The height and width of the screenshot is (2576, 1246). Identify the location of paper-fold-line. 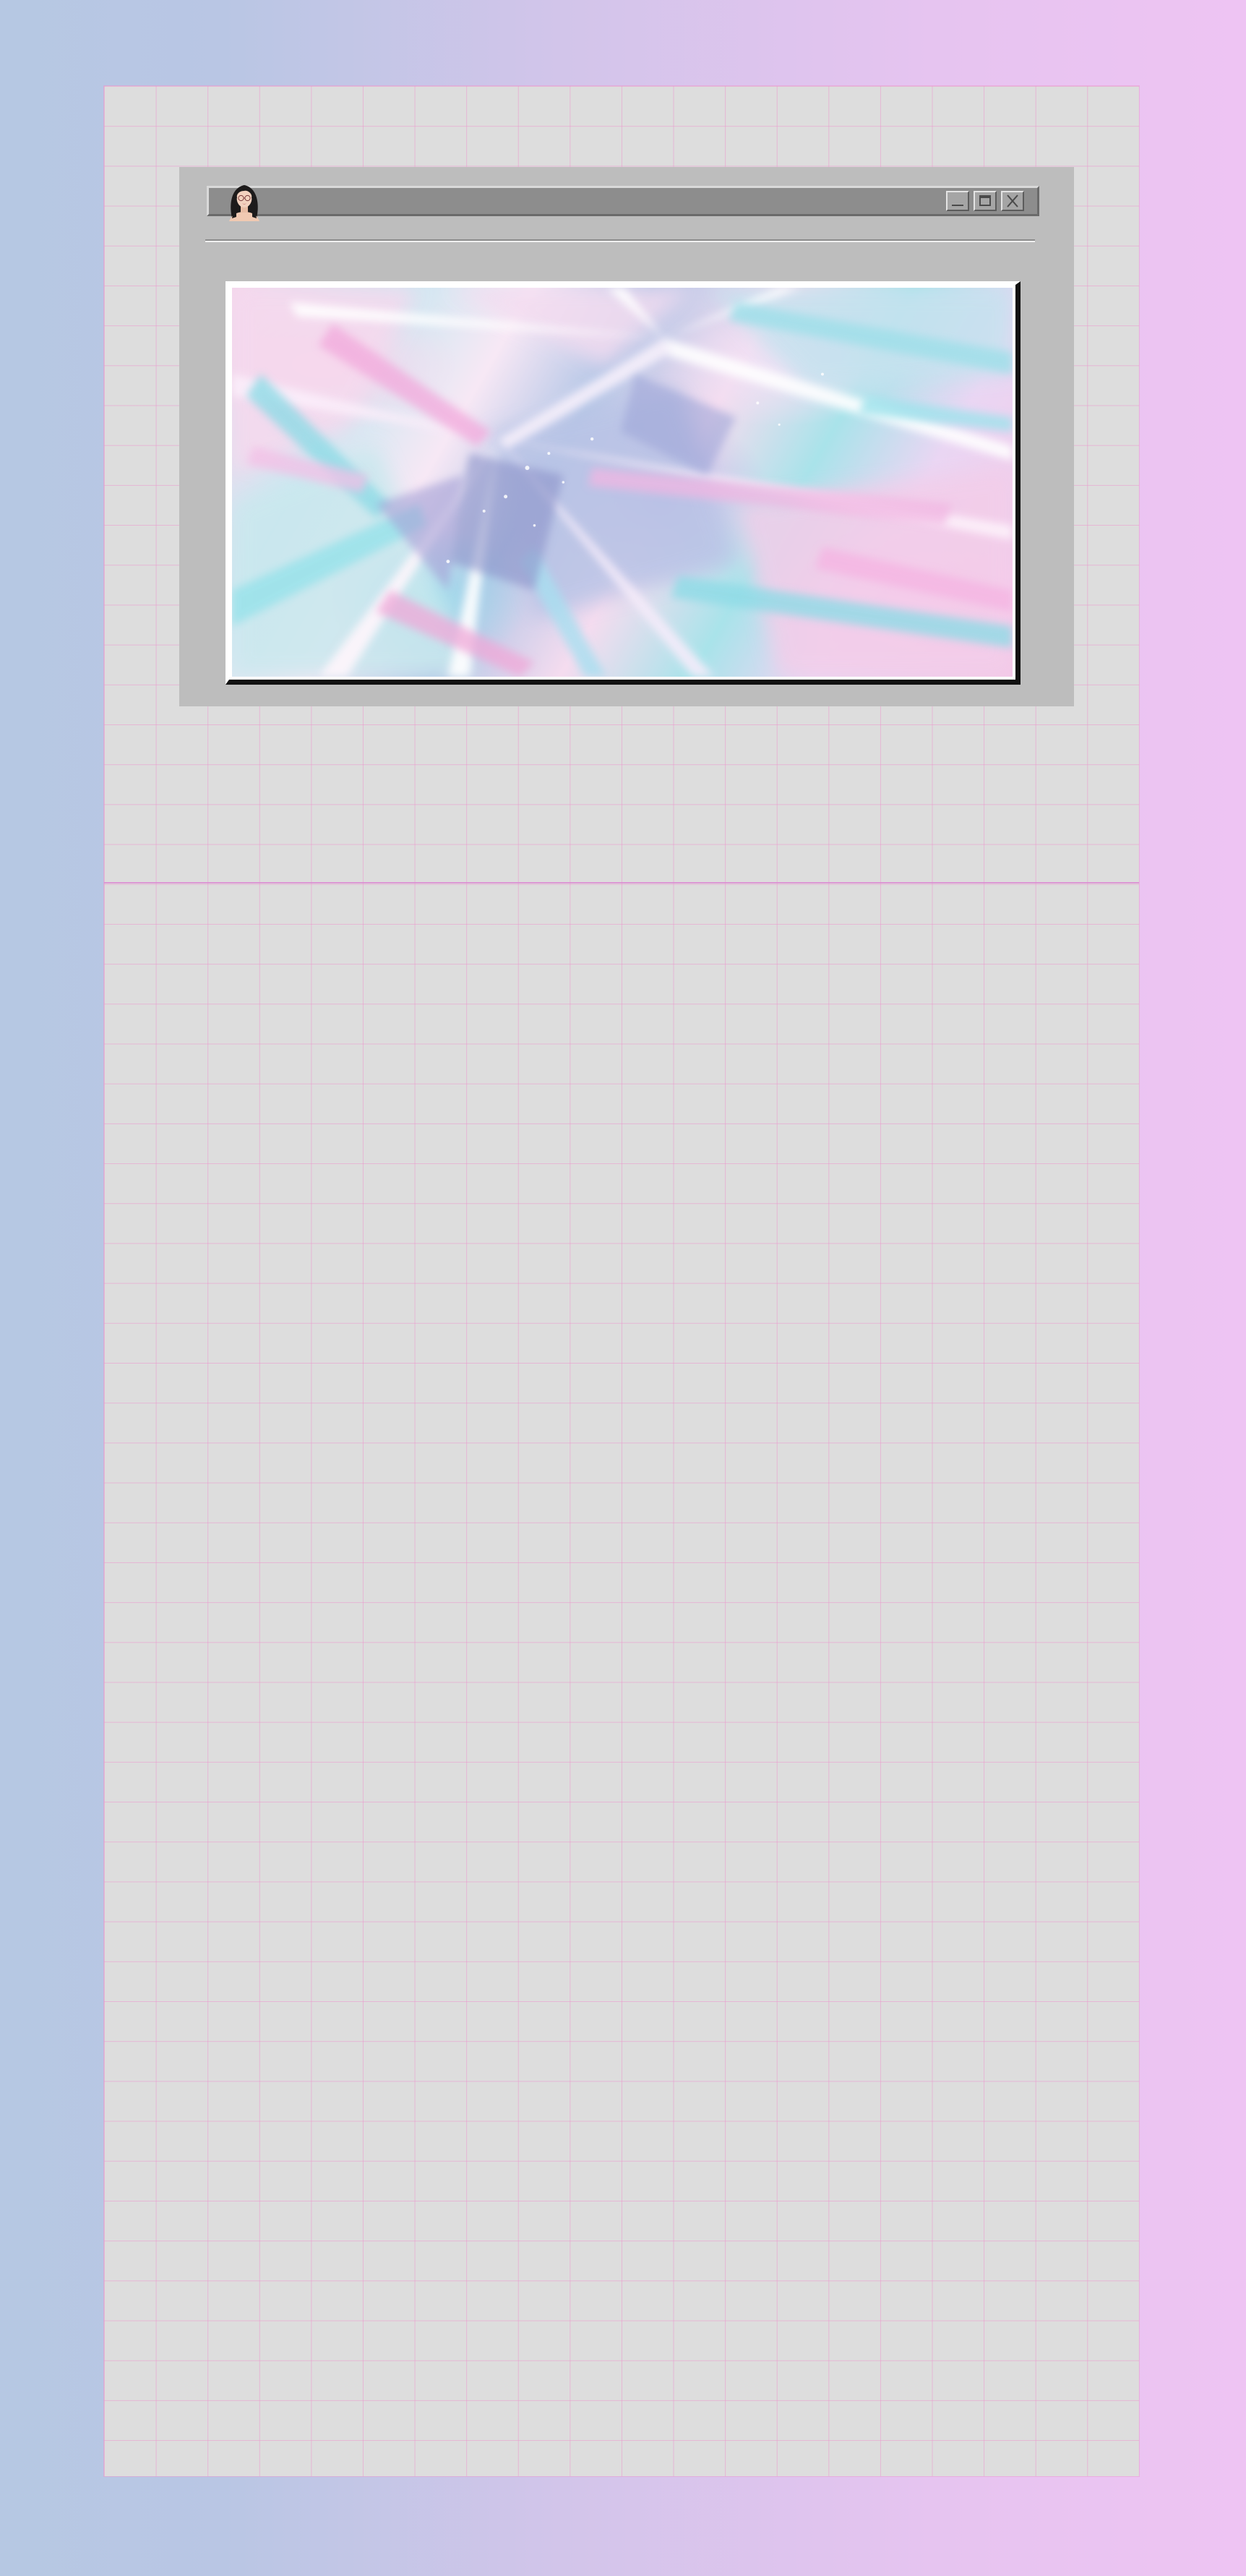
(621, 882).